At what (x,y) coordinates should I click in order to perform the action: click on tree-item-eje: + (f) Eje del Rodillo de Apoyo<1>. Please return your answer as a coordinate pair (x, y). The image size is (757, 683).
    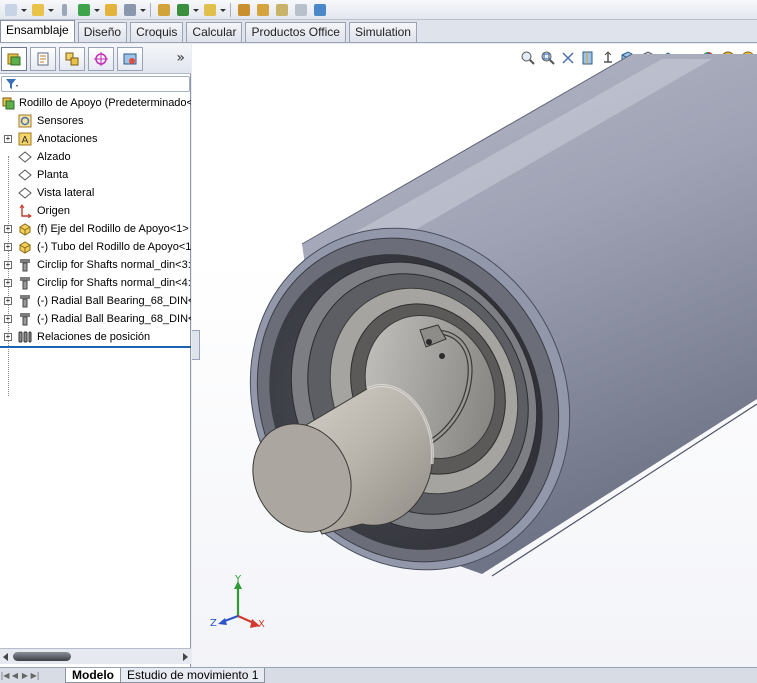
    Looking at the image, I should click on (95, 229).